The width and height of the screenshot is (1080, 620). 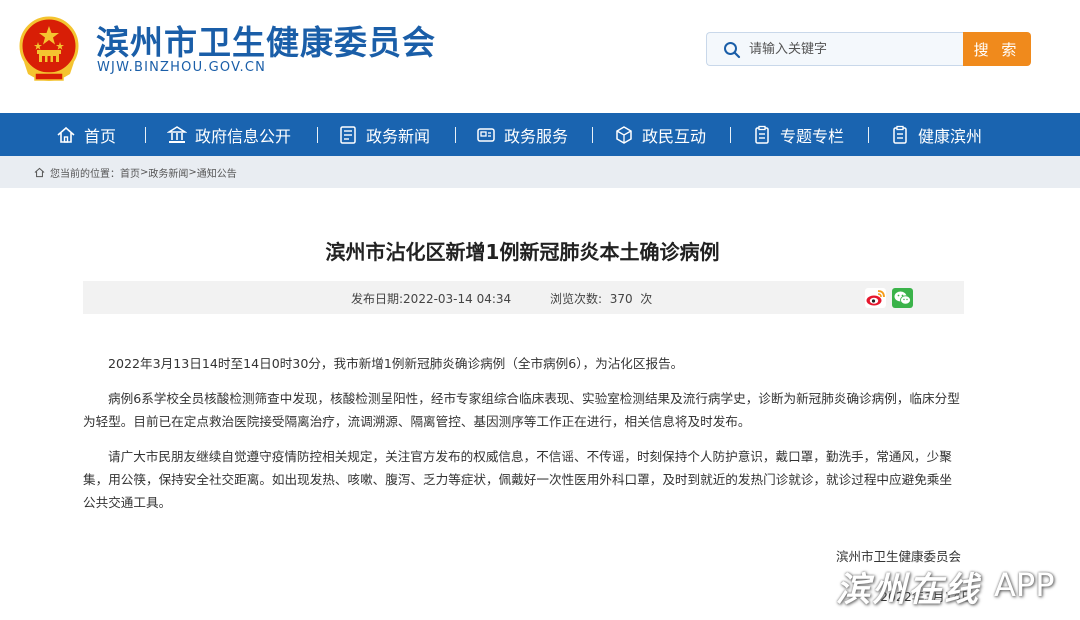 I want to click on view-count-value: 370, so click(x=621, y=299).